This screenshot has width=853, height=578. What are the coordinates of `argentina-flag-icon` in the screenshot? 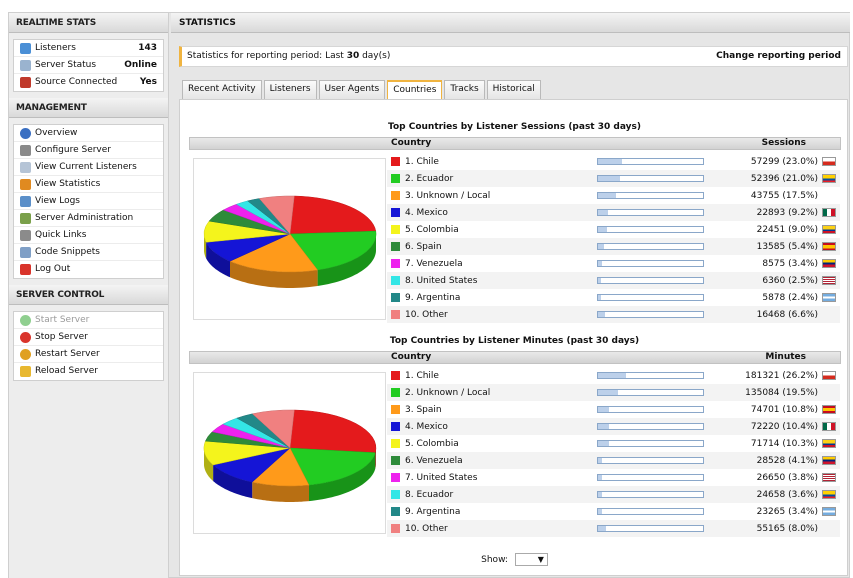 It's located at (829, 511).